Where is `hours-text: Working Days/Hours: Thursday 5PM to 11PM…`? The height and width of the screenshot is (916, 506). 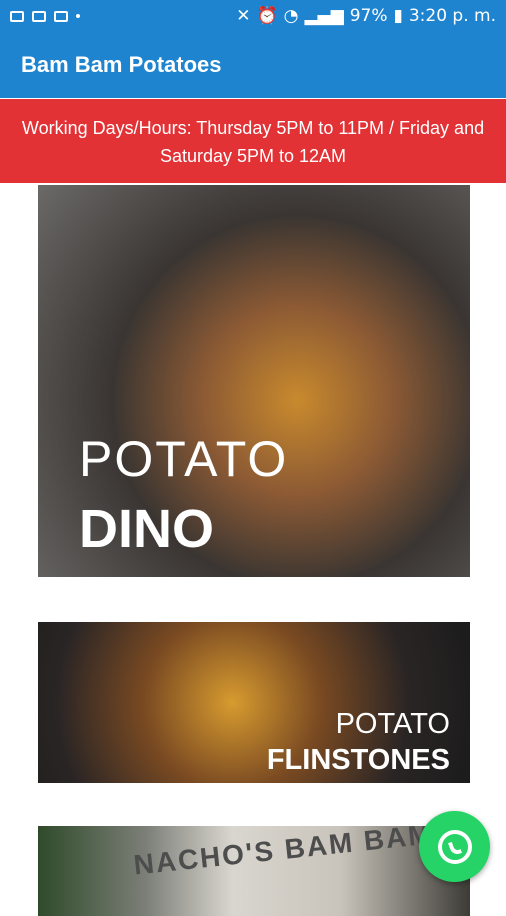
hours-text: Working Days/Hours: Thursday 5PM to 11PM… is located at coordinates (253, 142).